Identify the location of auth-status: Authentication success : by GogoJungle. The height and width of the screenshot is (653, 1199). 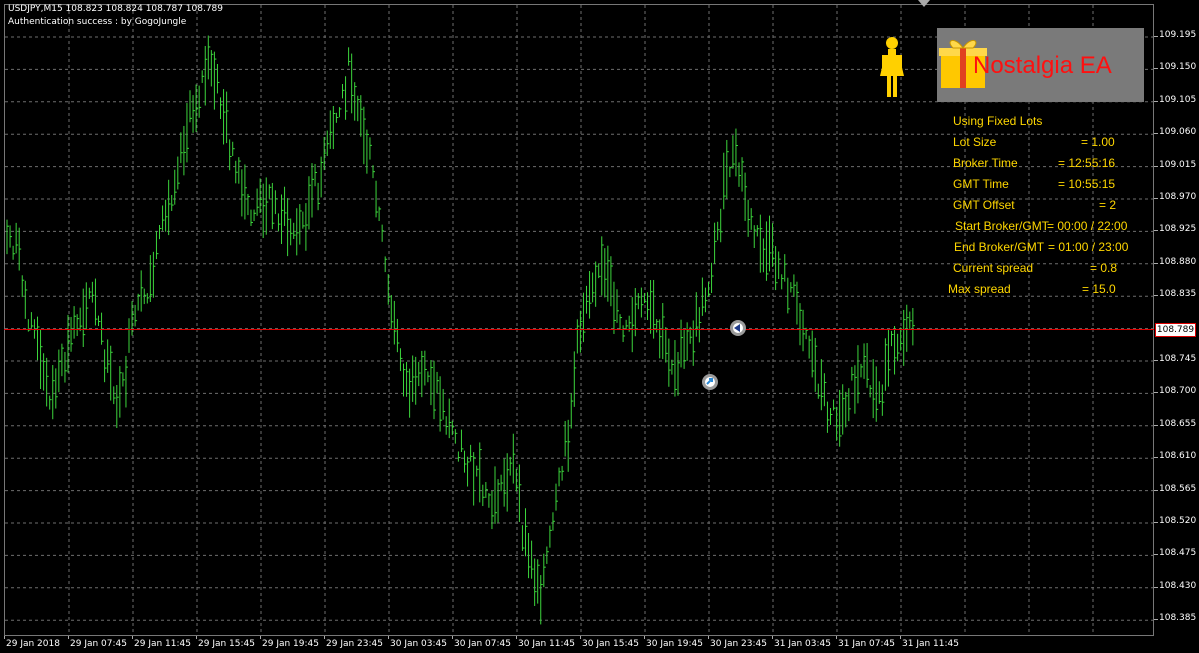
(97, 22).